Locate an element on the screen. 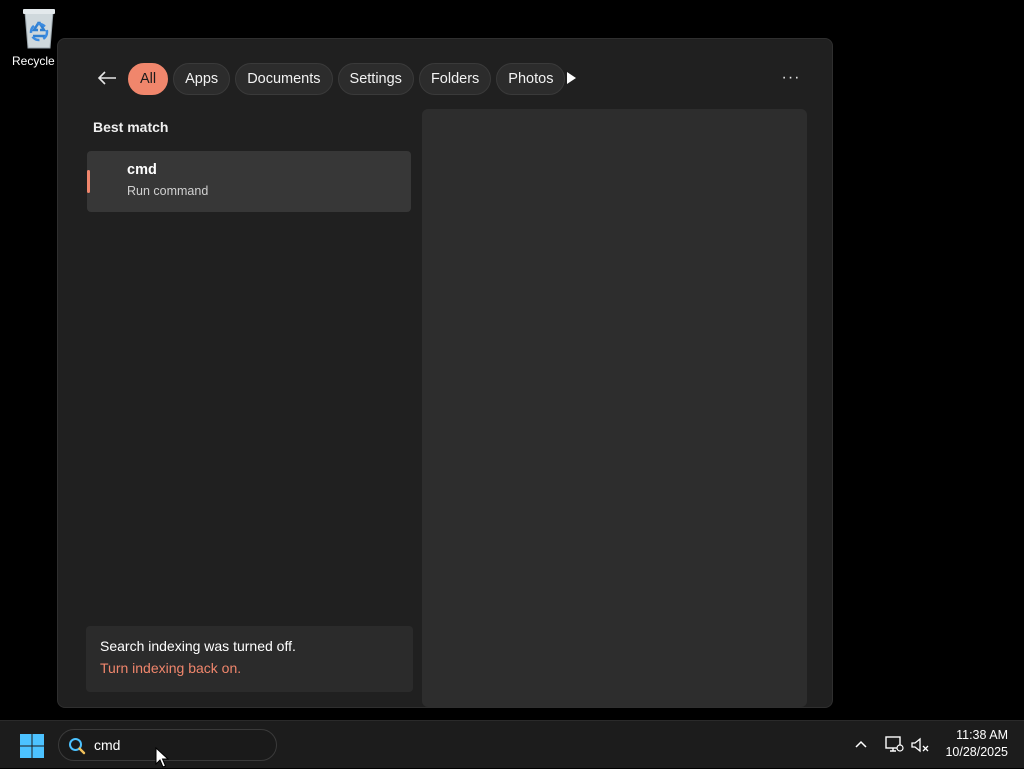 The width and height of the screenshot is (1024, 769). arrow-left-icon is located at coordinates (106, 78).